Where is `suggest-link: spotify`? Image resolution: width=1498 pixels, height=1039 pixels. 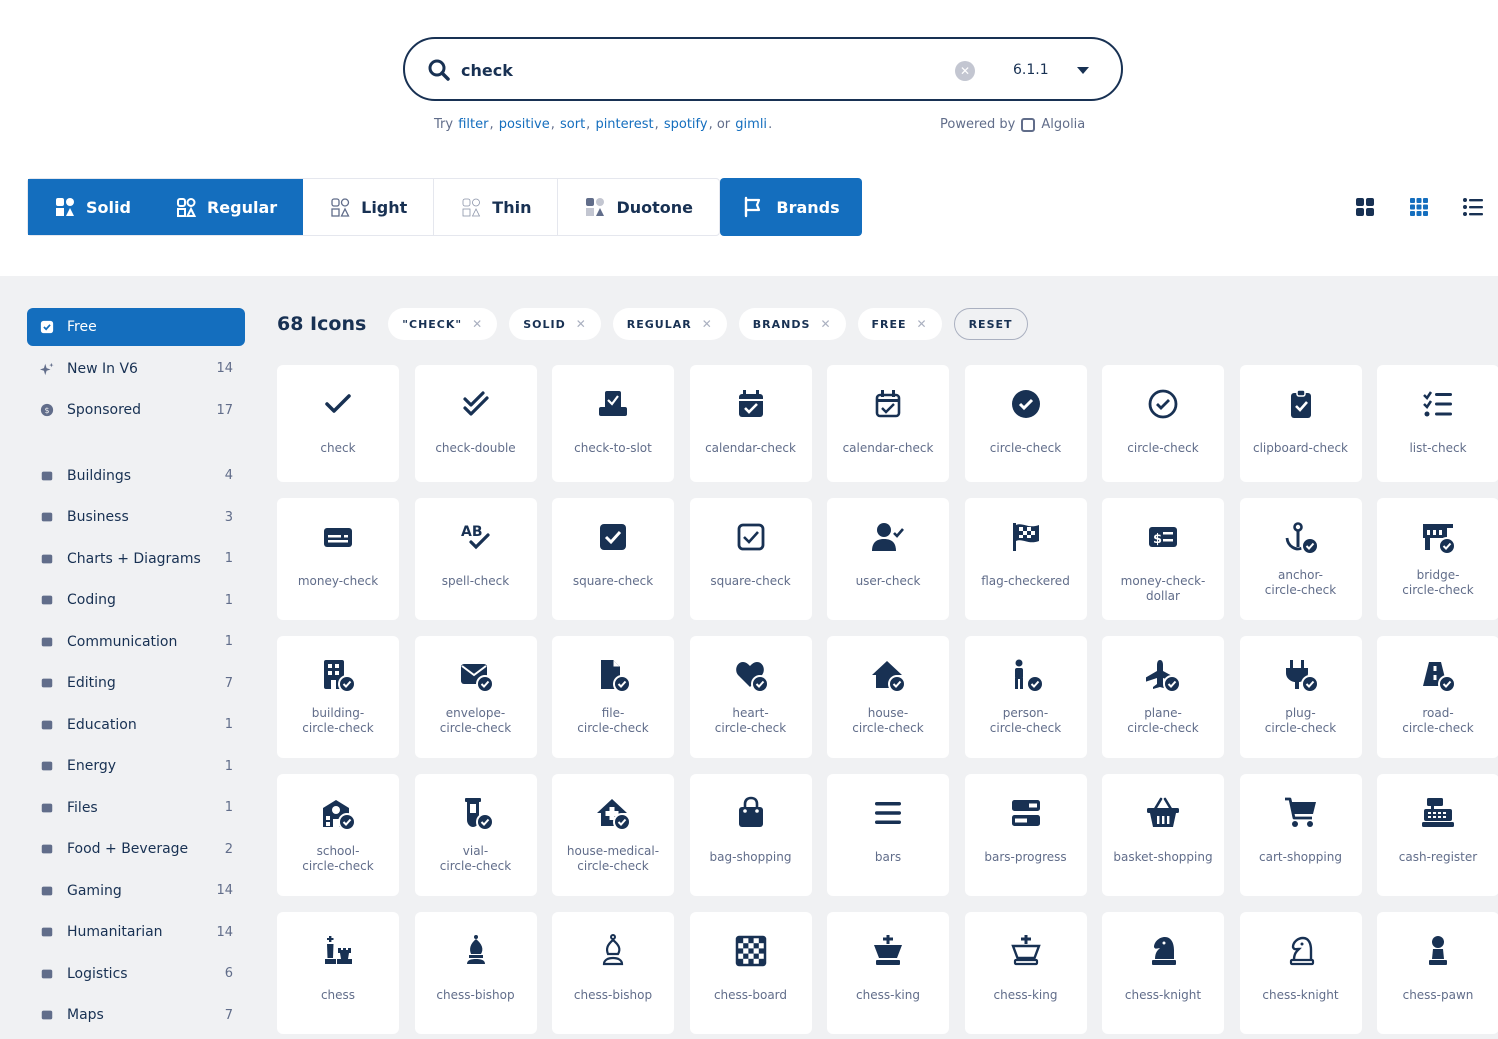 suggest-link: spotify is located at coordinates (686, 124).